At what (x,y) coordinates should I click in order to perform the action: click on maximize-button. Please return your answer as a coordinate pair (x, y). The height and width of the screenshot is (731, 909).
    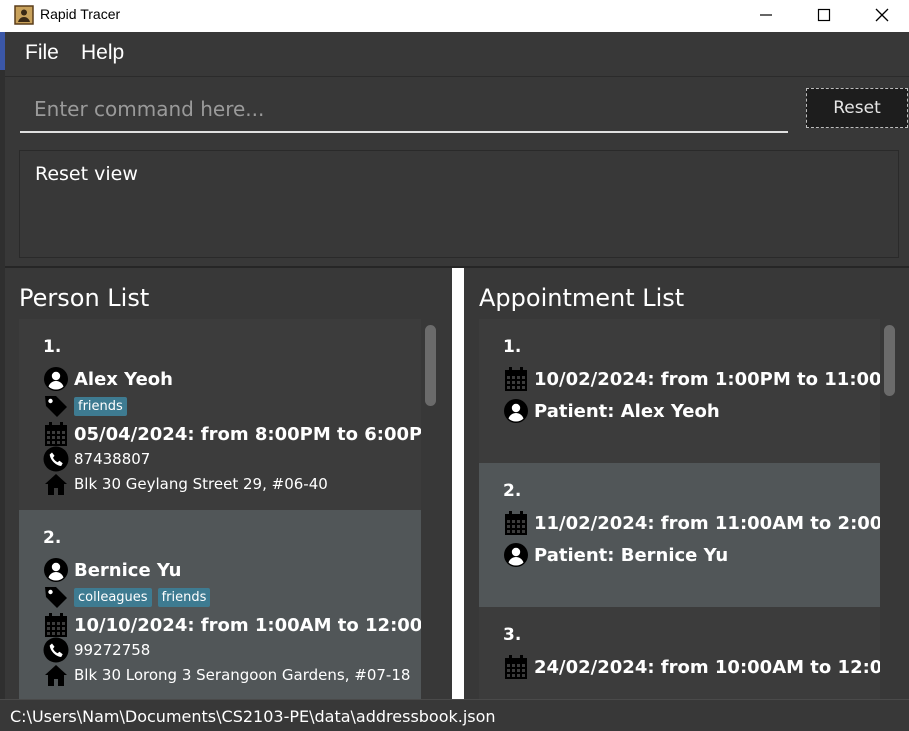
    Looking at the image, I should click on (824, 15).